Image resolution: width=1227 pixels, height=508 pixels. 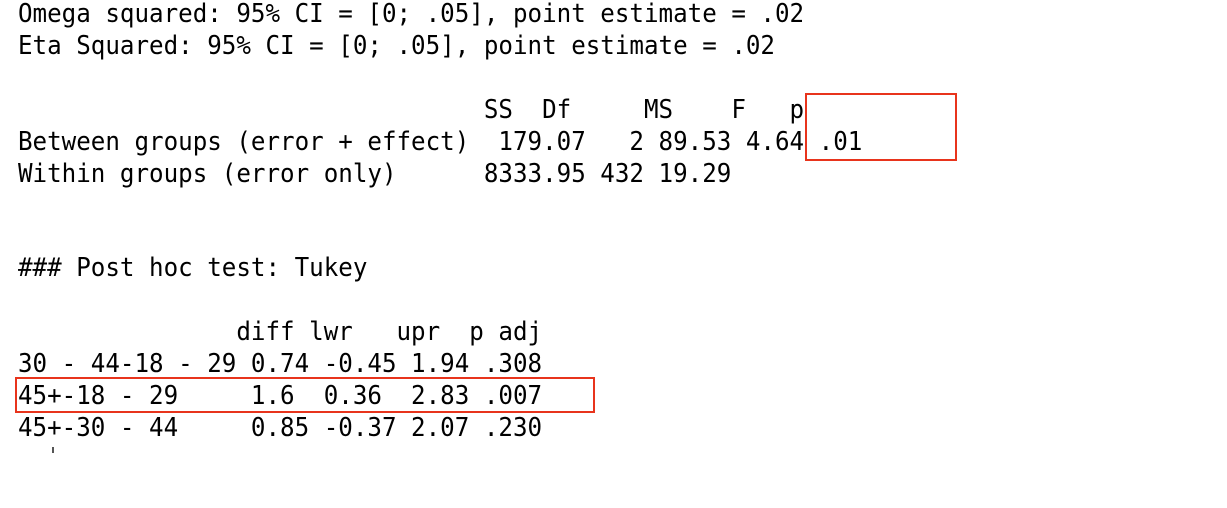 I want to click on cursor-mark, so click(x=53, y=450).